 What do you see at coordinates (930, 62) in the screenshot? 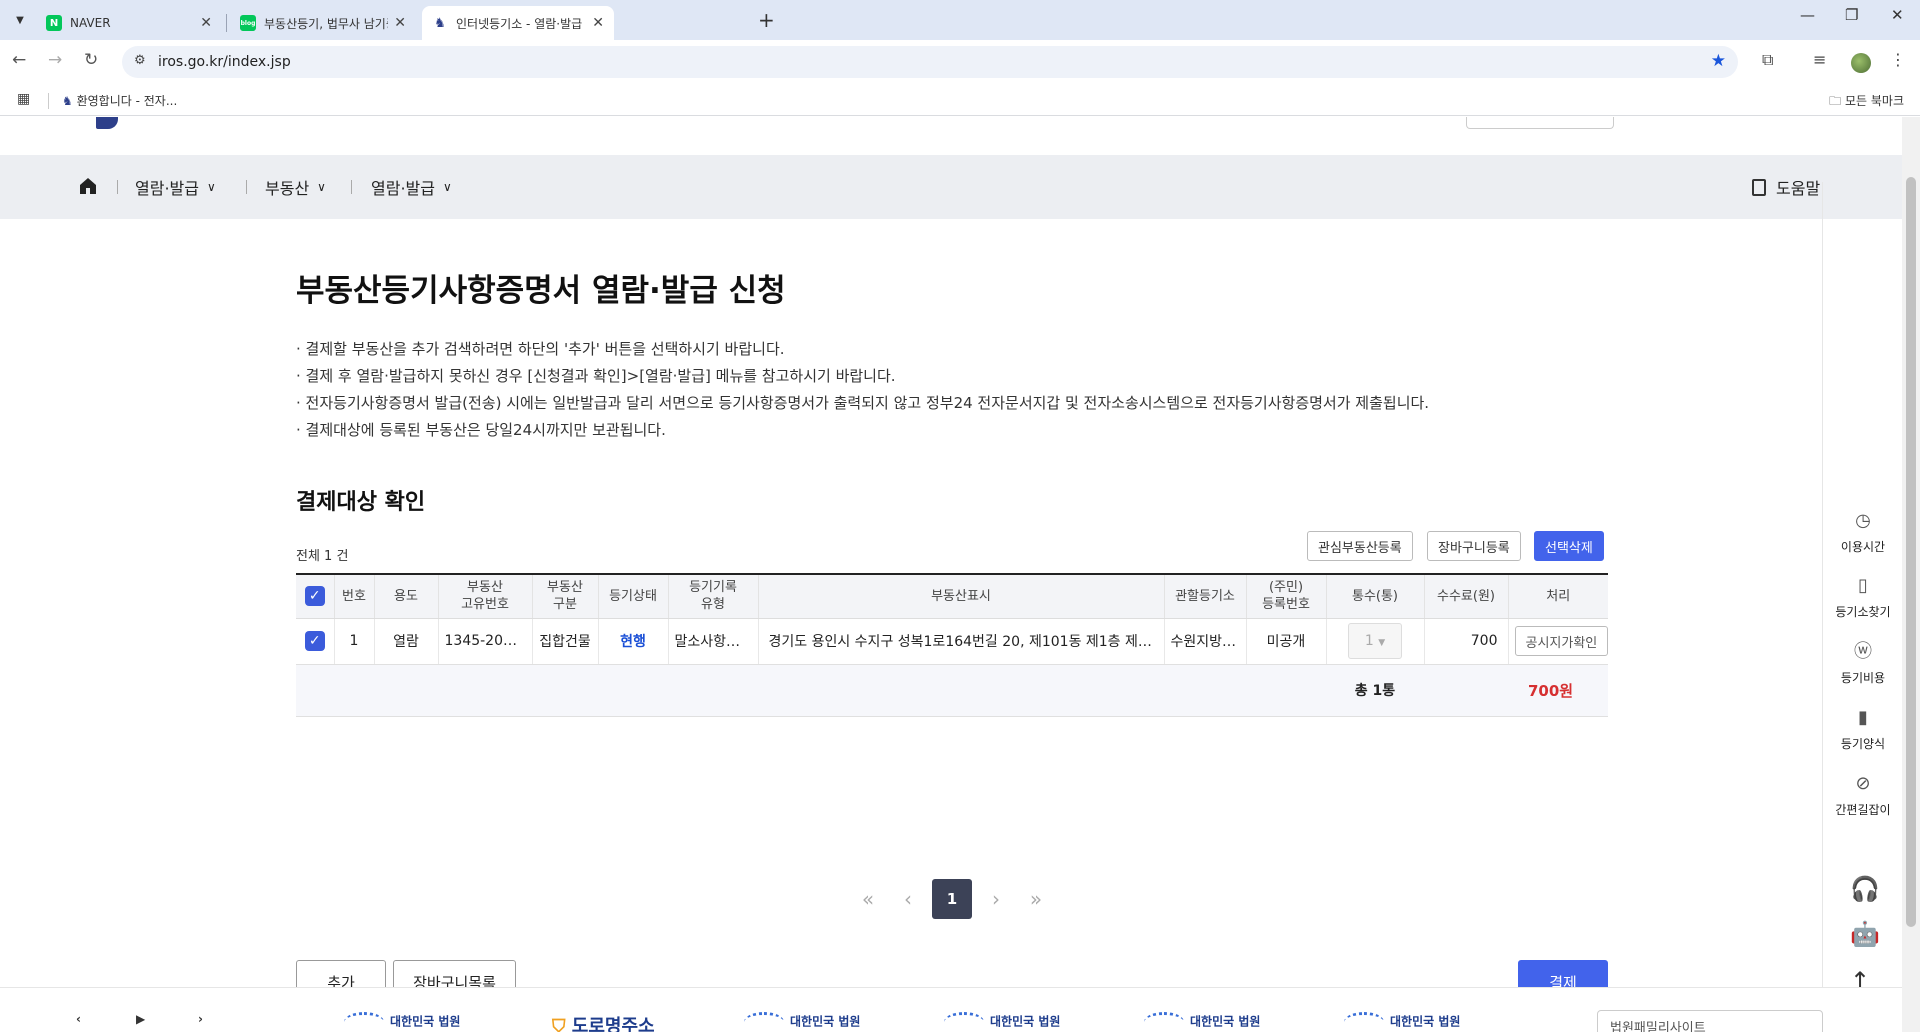
I see `url-omnibox: ⚙ iros.go.kr/index.jsp ★` at bounding box center [930, 62].